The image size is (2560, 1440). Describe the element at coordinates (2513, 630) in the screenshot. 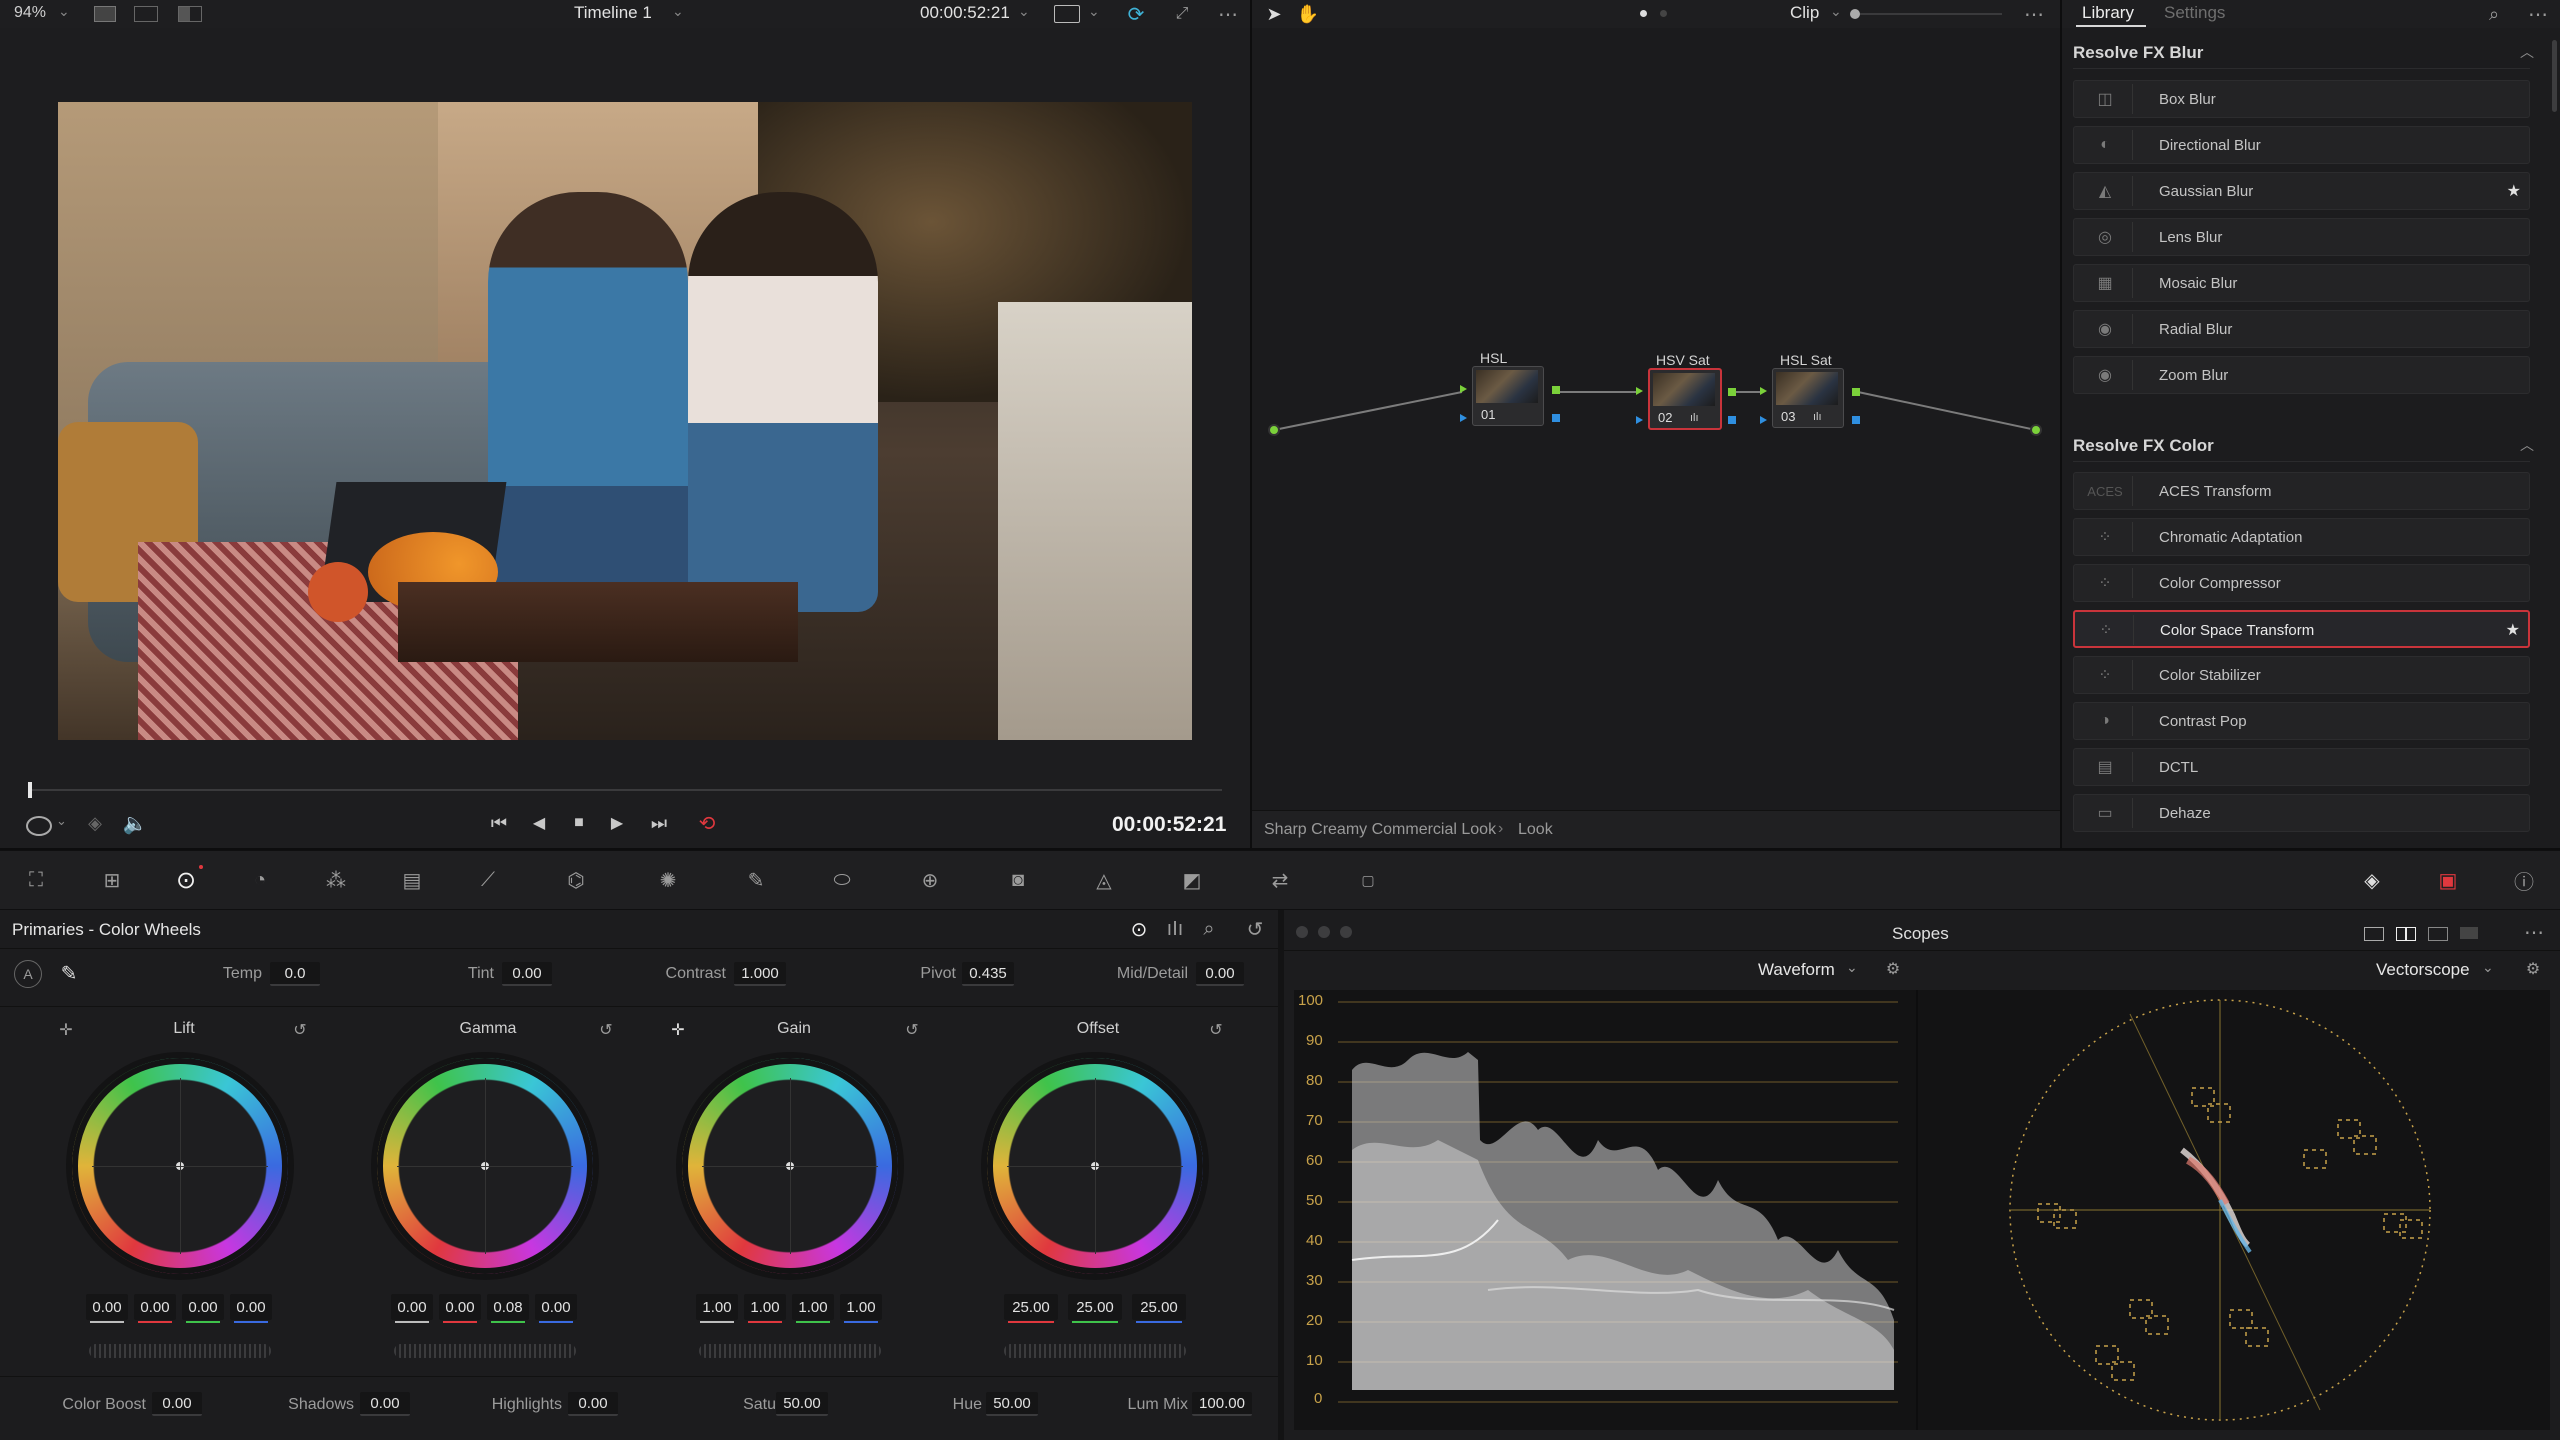

I see `favorite-star-icon: ★` at that location.